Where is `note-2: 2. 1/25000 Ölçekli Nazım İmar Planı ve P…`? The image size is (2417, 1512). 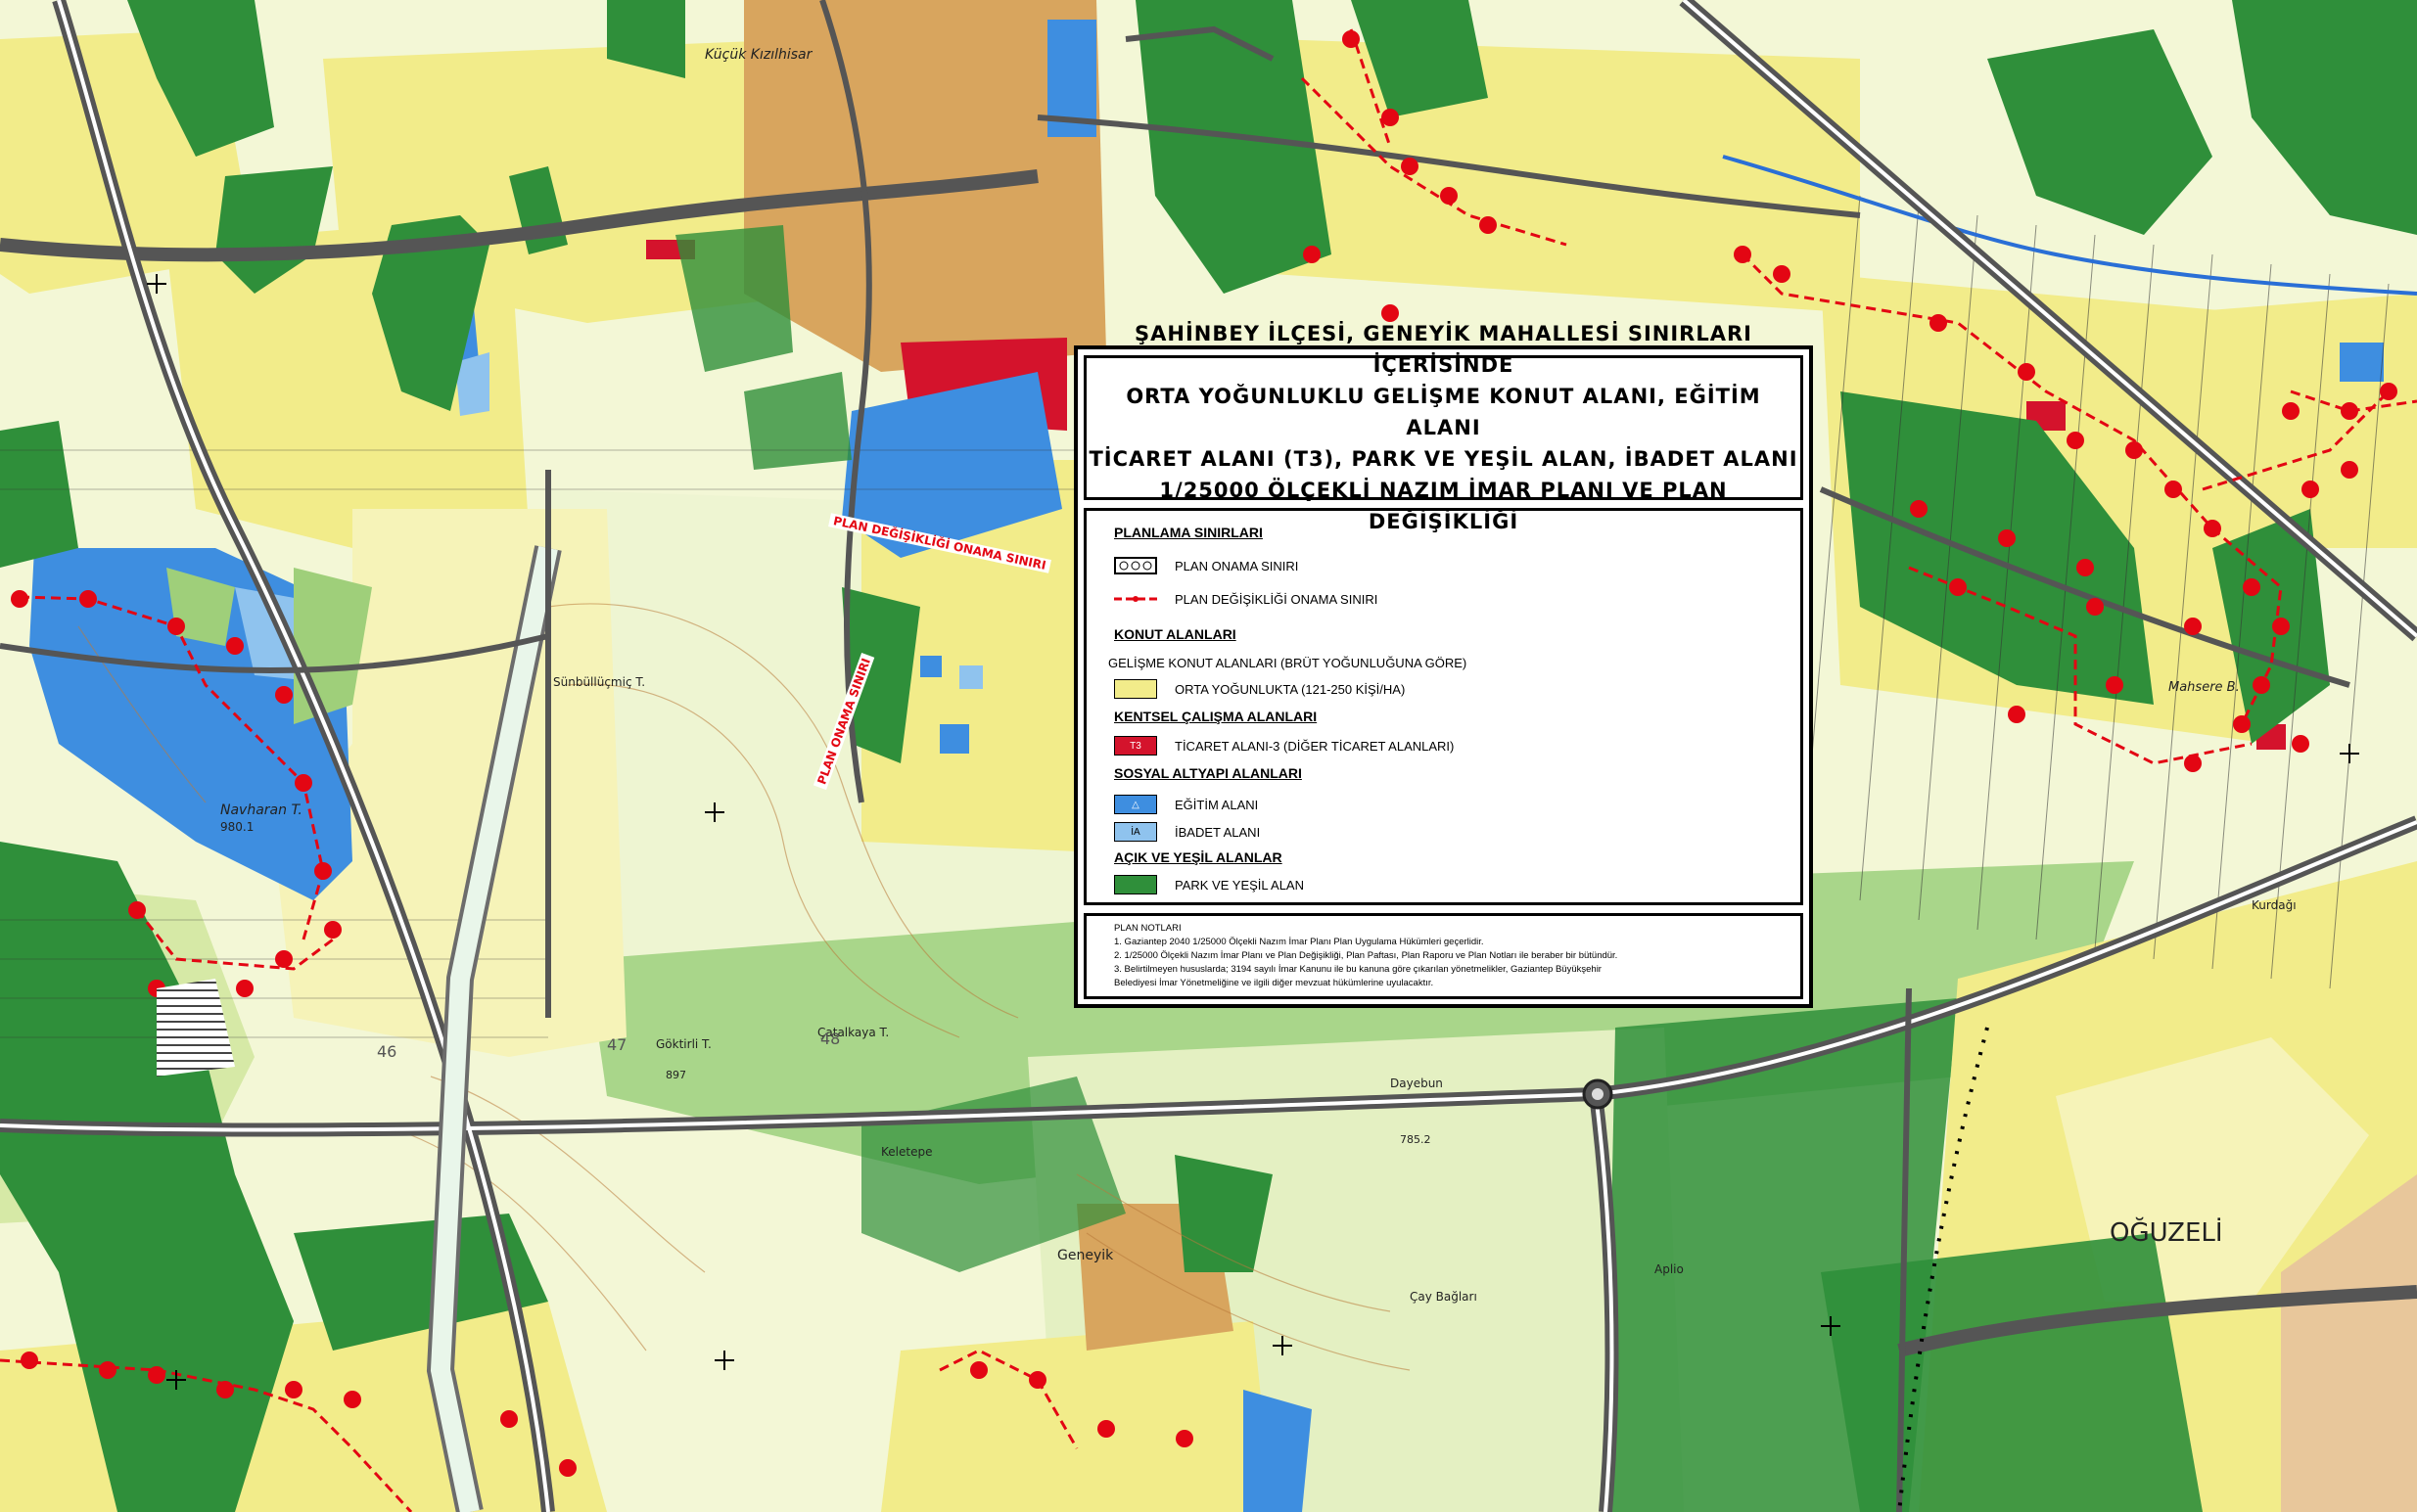 note-2: 2. 1/25000 Ölçekli Nazım İmar Planı ve P… is located at coordinates (1366, 955).